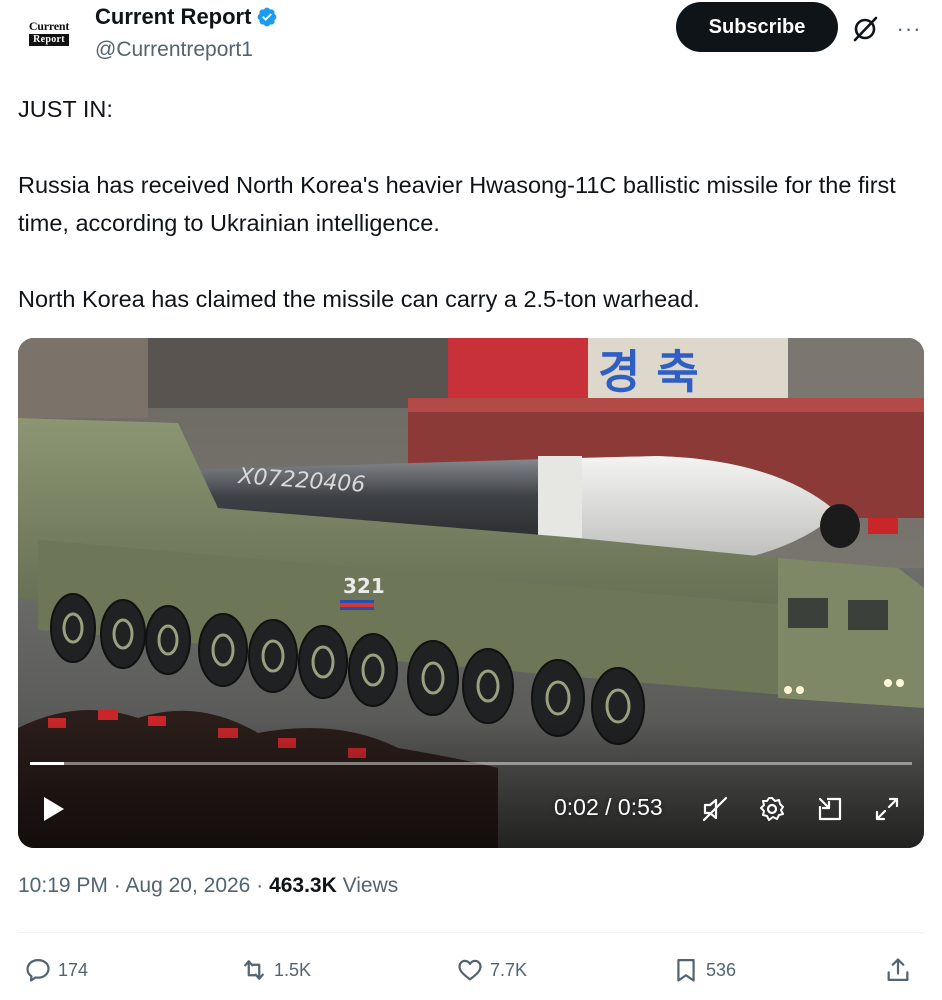 This screenshot has width=942, height=1000. I want to click on avatar: Current Report, so click(49, 33).